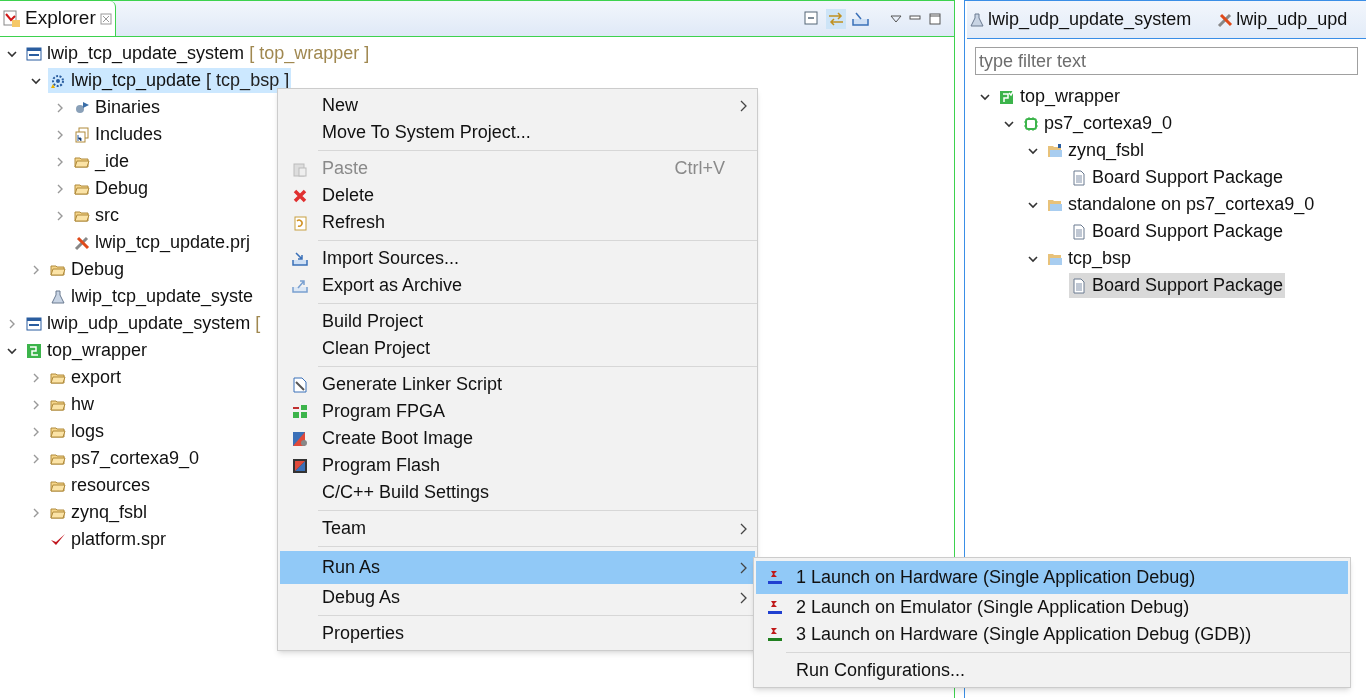 The height and width of the screenshot is (698, 1366). Describe the element at coordinates (34, 53) in the screenshot. I see `system-project-icon` at that location.